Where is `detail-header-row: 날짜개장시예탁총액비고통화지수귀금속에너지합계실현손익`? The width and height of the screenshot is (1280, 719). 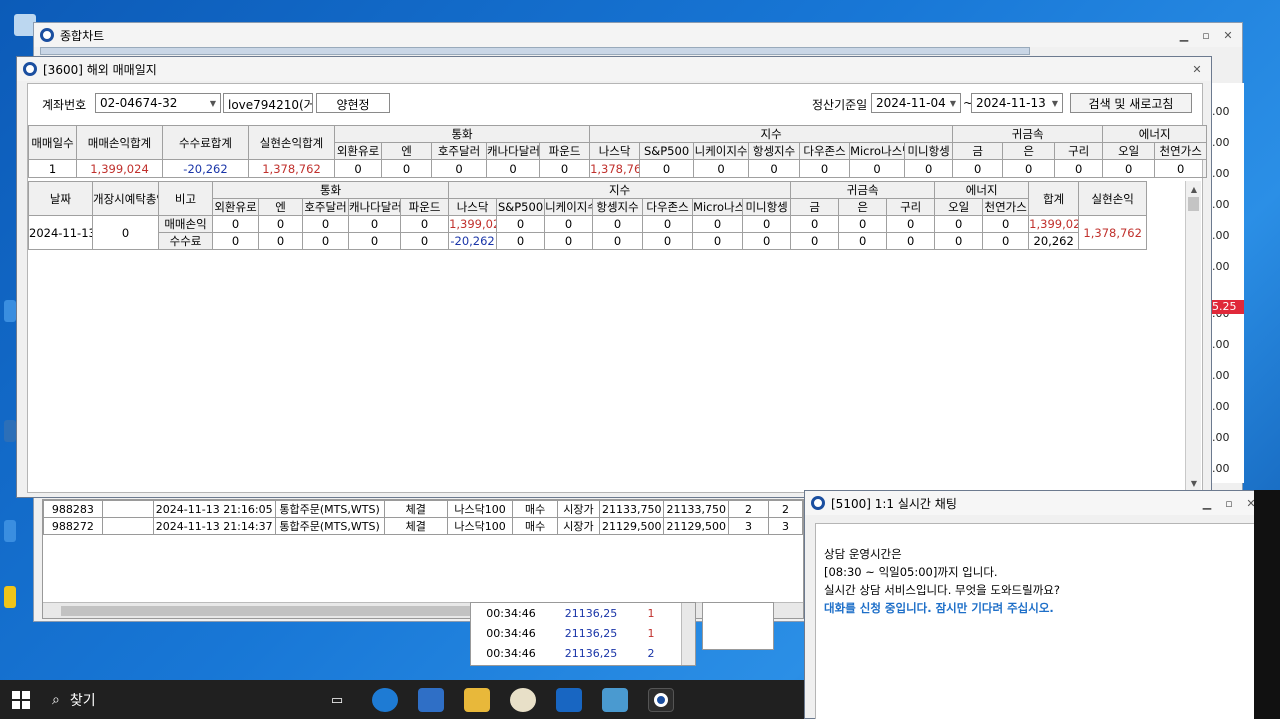 detail-header-row: 날짜개장시예탁총액비고통화지수귀금속에너지합계실현손익 is located at coordinates (619, 198).